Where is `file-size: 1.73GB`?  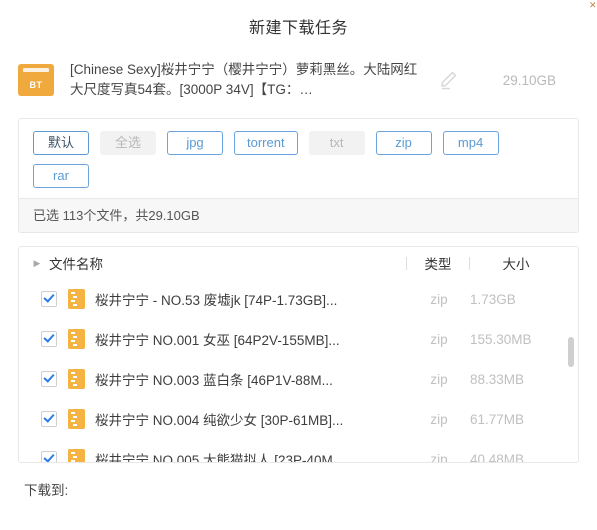 file-size: 1.73GB is located at coordinates (493, 299).